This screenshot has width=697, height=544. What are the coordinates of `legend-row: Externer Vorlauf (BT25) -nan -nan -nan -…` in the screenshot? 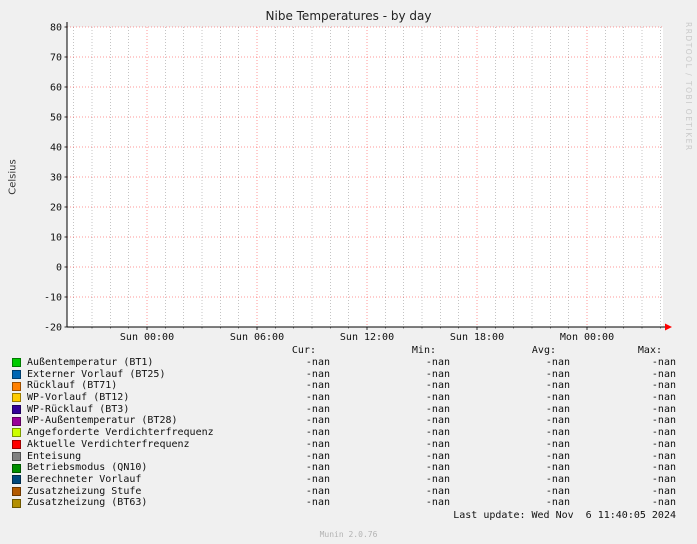 It's located at (344, 375).